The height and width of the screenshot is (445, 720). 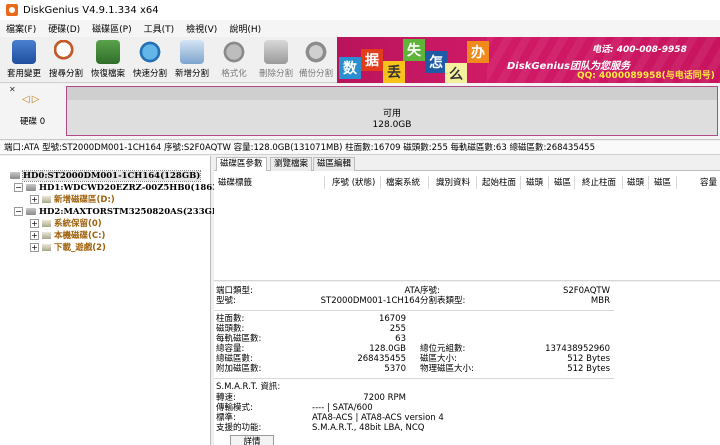 What do you see at coordinates (453, 182) in the screenshot?
I see `column-header: 識別資料` at bounding box center [453, 182].